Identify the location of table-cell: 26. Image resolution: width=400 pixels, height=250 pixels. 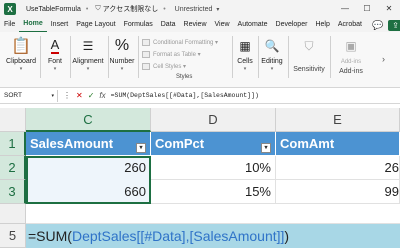
(338, 168).